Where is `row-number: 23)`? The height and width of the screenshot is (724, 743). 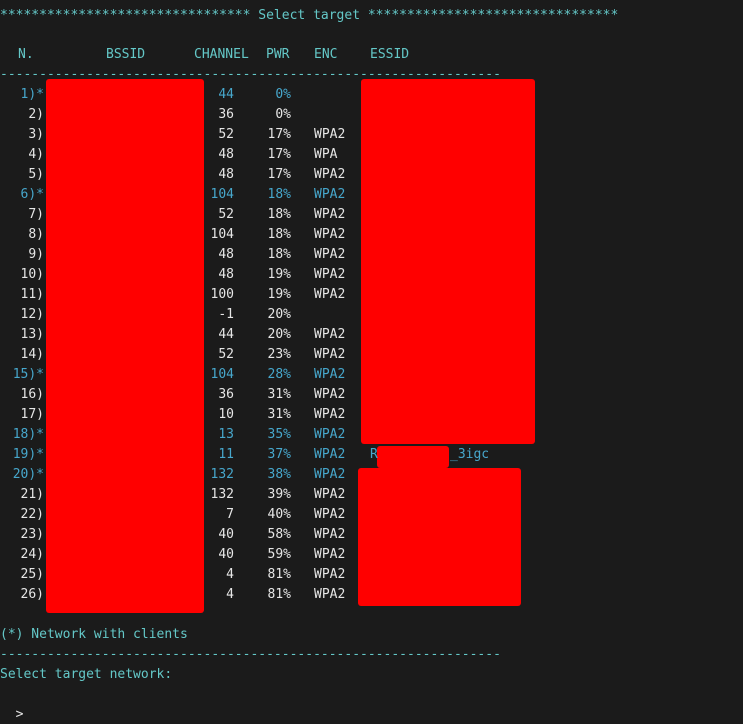 row-number: 23) is located at coordinates (32, 534).